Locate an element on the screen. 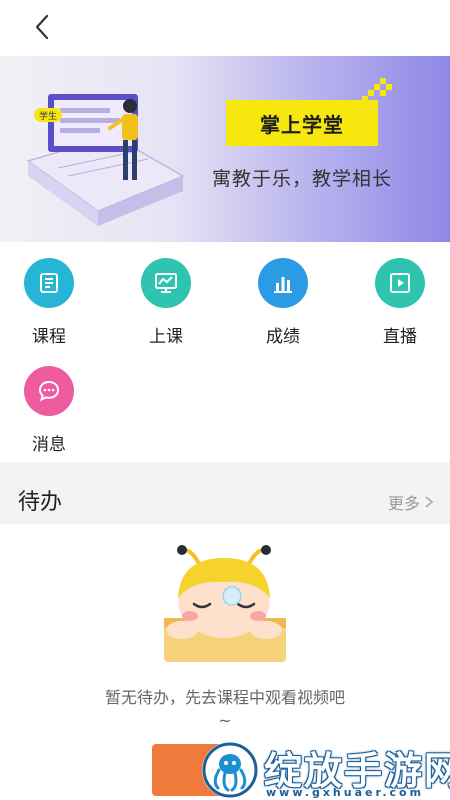 This screenshot has width=450, height=800. menu-item-class: 上课 is located at coordinates (166, 303).